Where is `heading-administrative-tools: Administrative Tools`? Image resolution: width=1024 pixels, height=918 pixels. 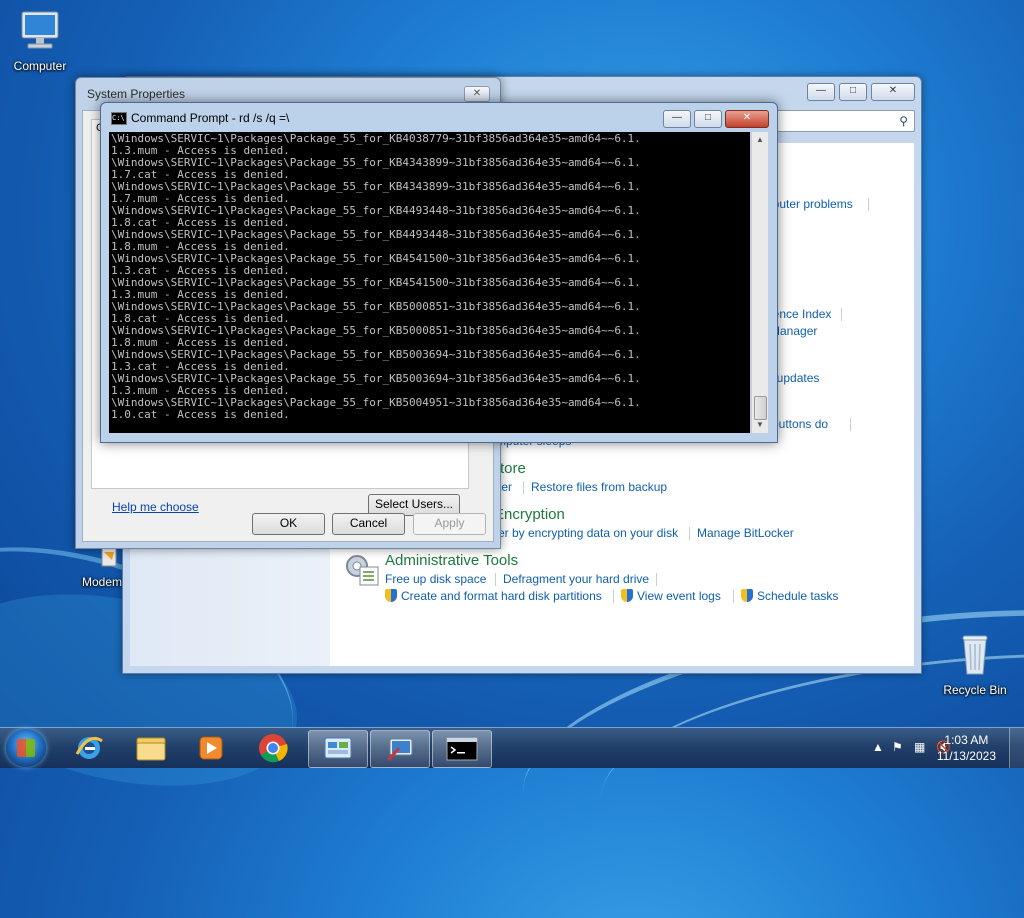 heading-administrative-tools: Administrative Tools is located at coordinates (451, 560).